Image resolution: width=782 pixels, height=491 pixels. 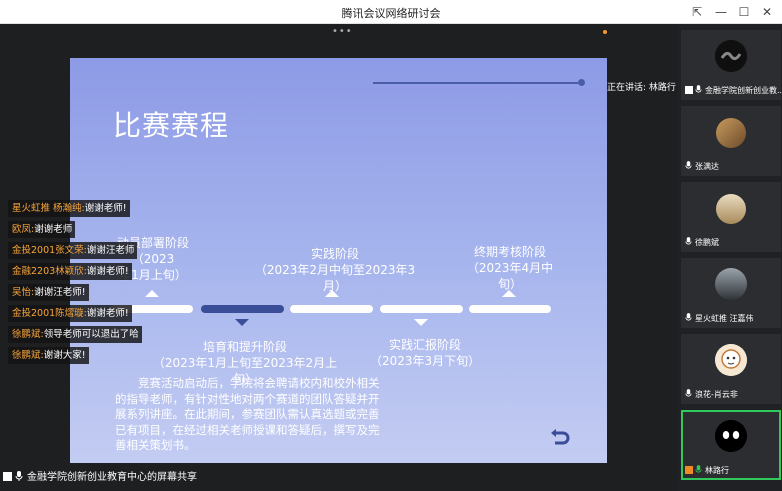 What do you see at coordinates (707, 242) in the screenshot?
I see `participant-name: 徐鹏斌` at bounding box center [707, 242].